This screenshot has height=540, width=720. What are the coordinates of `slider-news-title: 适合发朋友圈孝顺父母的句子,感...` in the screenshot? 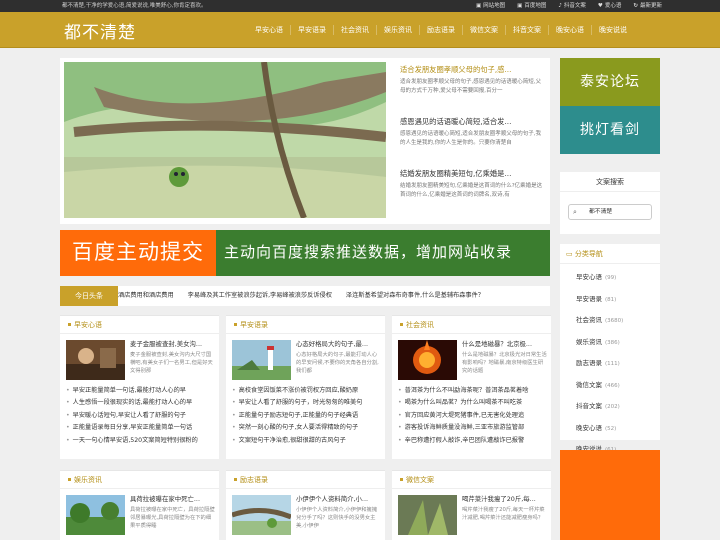 It's located at (473, 69).